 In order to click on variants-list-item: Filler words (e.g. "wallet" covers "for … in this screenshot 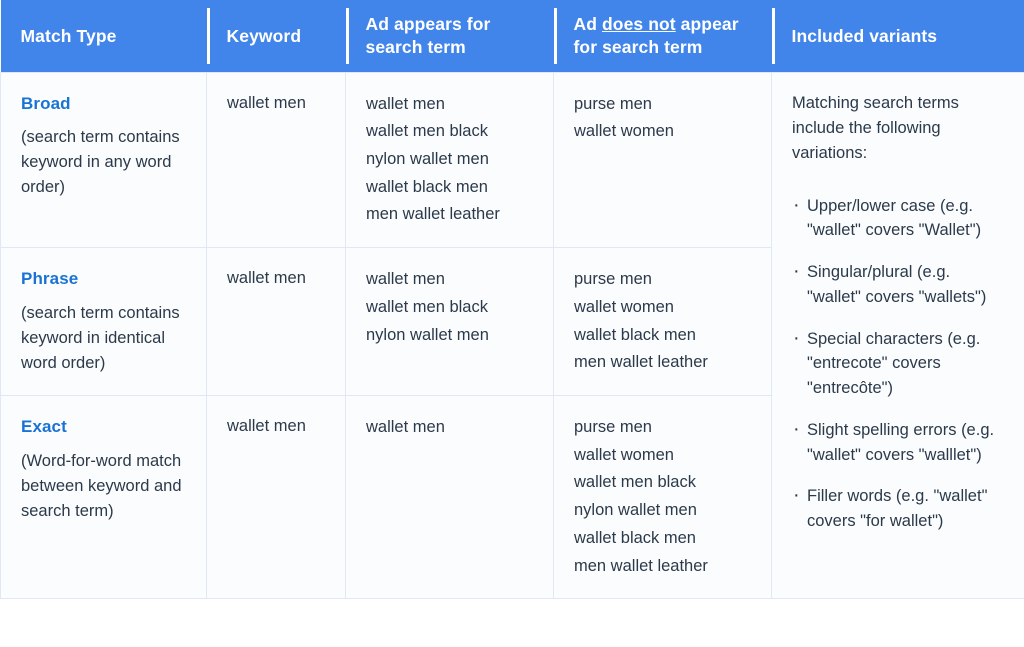, I will do `click(900, 508)`.